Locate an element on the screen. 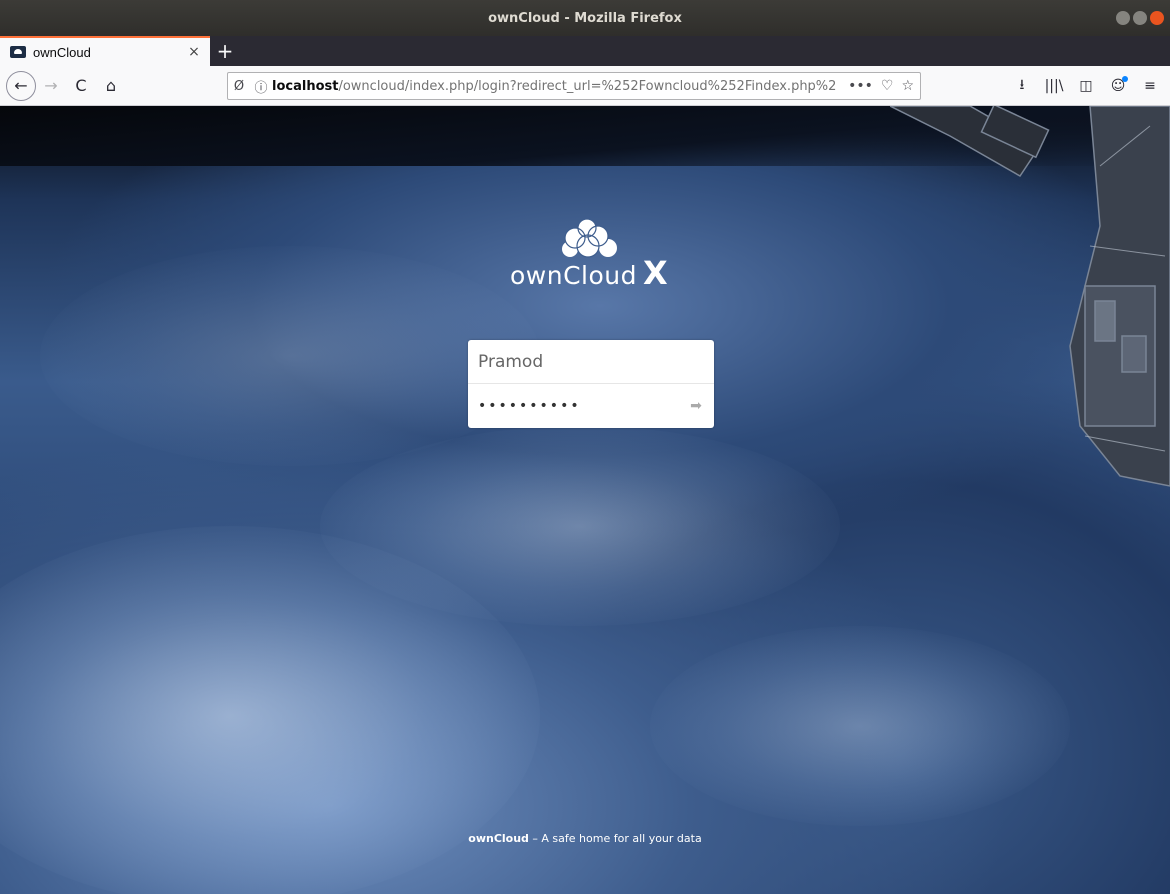 This screenshot has width=1170, height=894. logo-wordmark: ownCloud X is located at coordinates (590, 273).